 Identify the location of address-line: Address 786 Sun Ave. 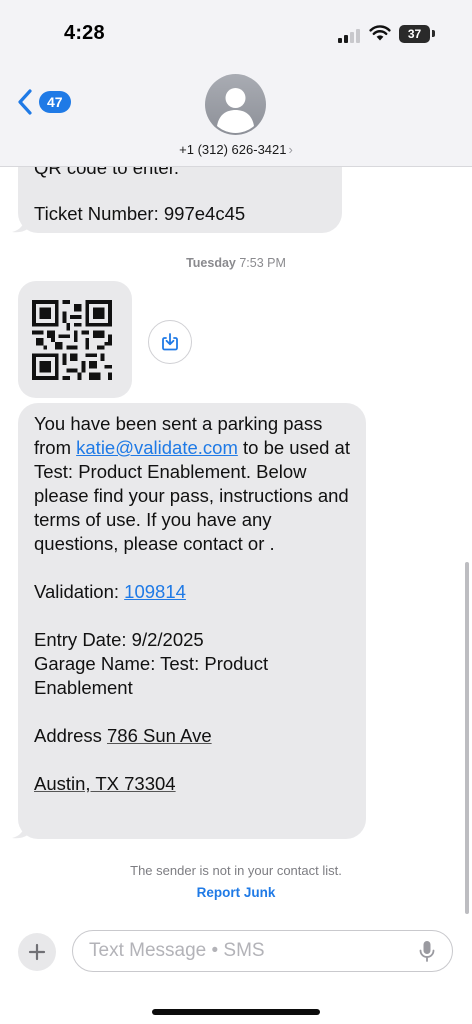
(123, 735).